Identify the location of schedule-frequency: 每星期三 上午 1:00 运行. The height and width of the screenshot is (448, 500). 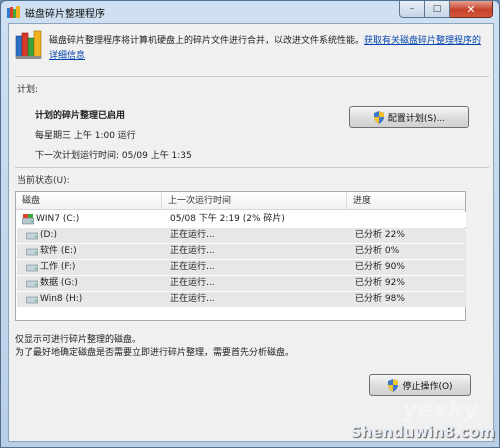
(85, 136).